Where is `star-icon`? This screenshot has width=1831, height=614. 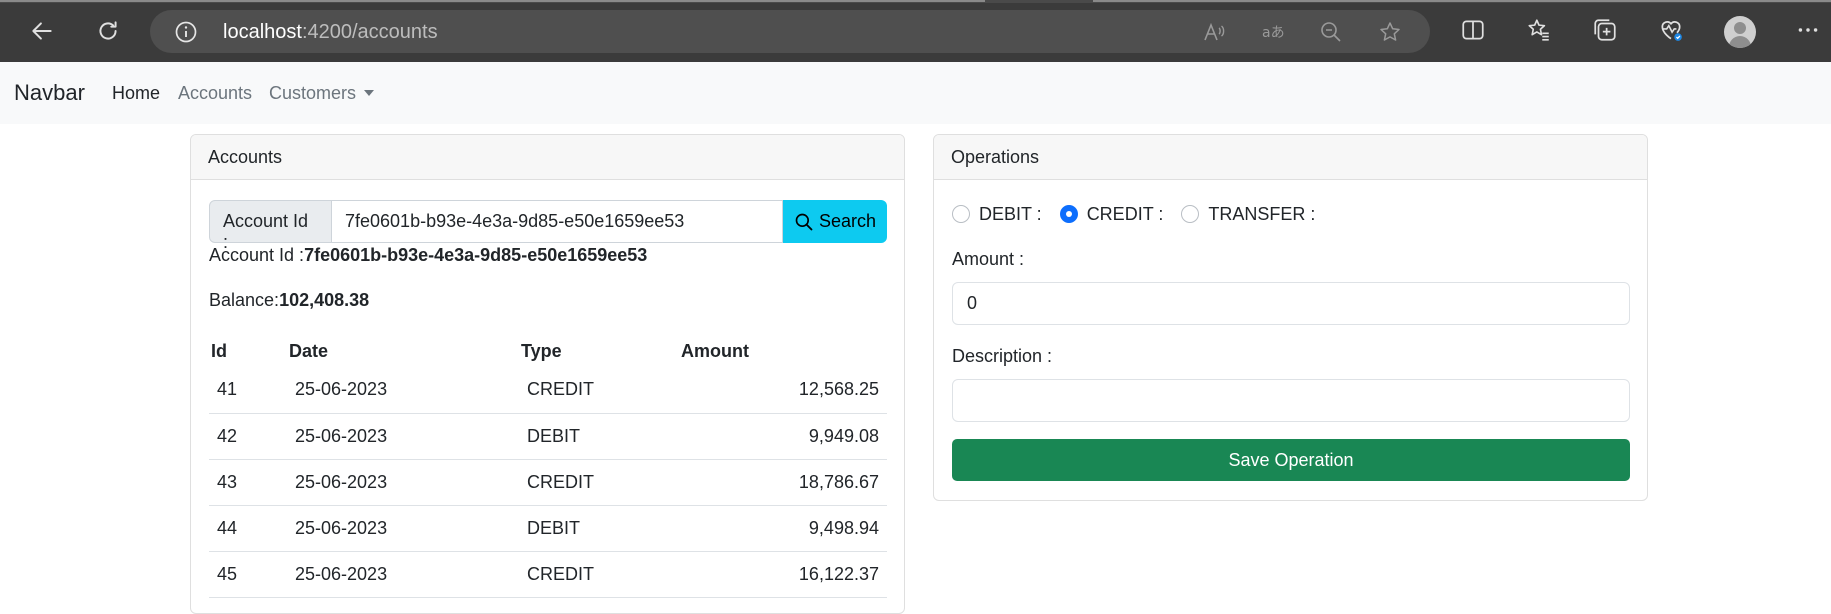
star-icon is located at coordinates (1390, 31).